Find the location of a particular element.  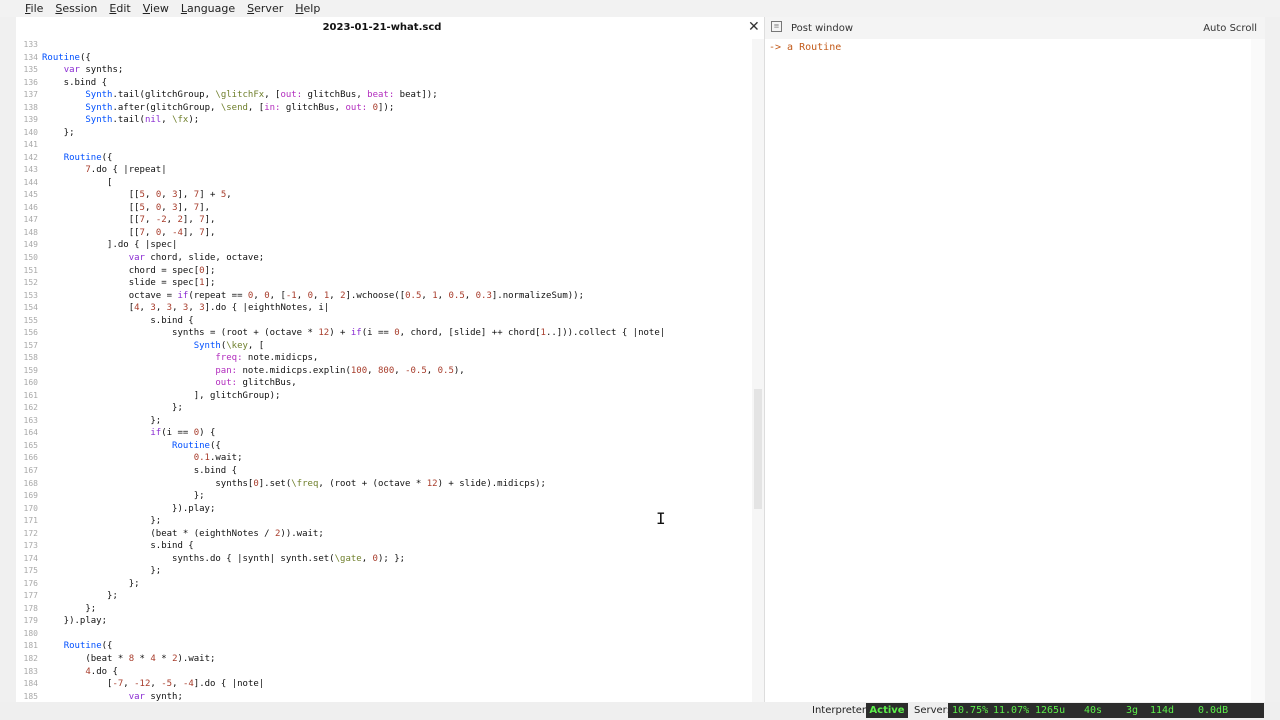

code-line: 164 if(i == 0) { is located at coordinates (384, 433).